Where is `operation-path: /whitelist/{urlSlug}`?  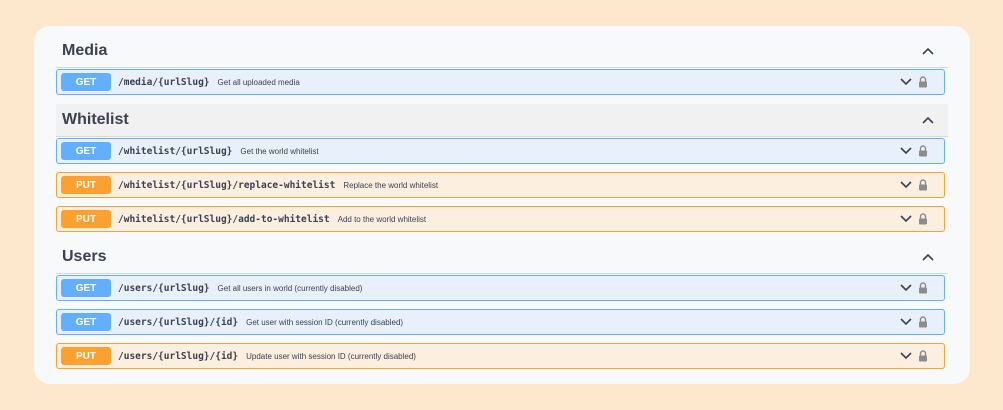 operation-path: /whitelist/{urlSlug} is located at coordinates (175, 151).